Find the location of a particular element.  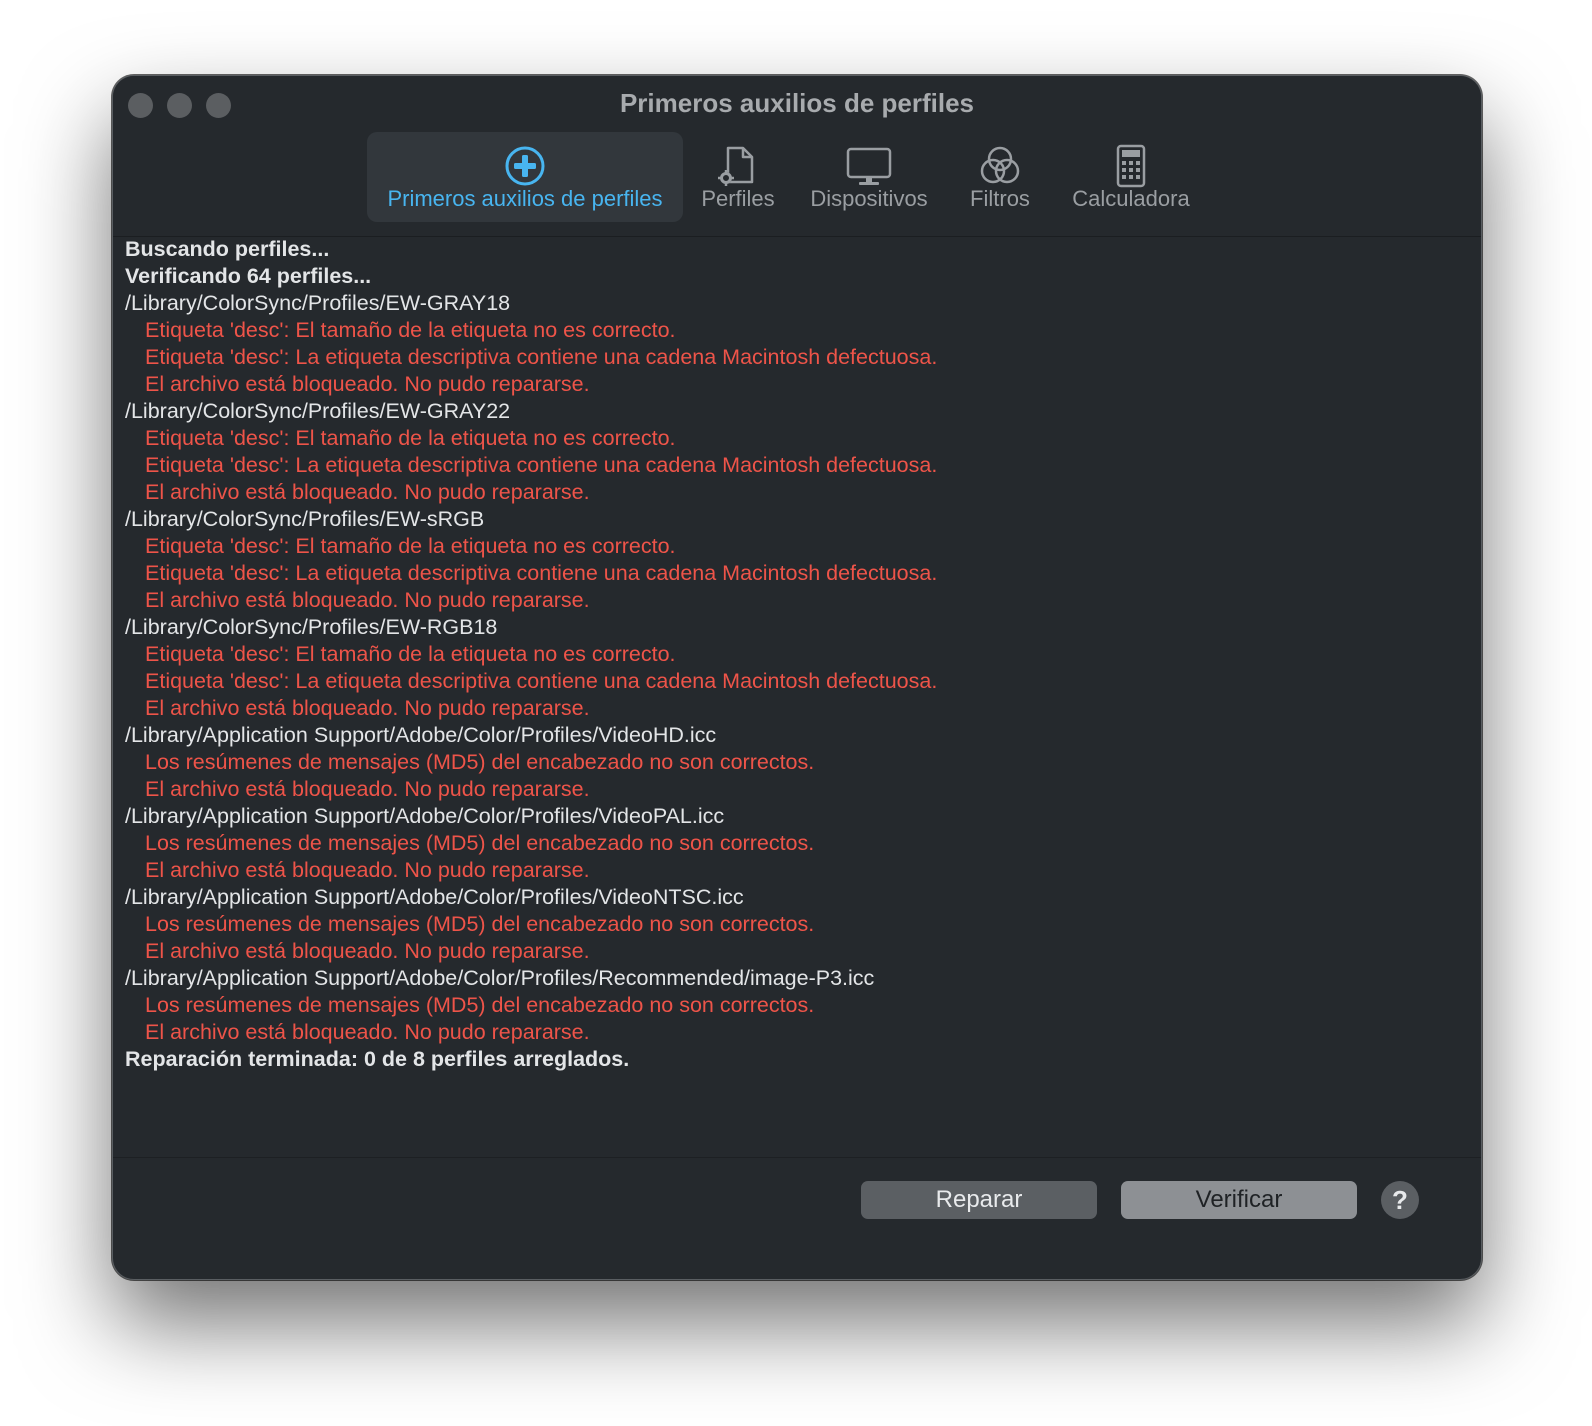

log-path-line: /Library/ColorSync/Profiles/EW-sRGB is located at coordinates (305, 519).